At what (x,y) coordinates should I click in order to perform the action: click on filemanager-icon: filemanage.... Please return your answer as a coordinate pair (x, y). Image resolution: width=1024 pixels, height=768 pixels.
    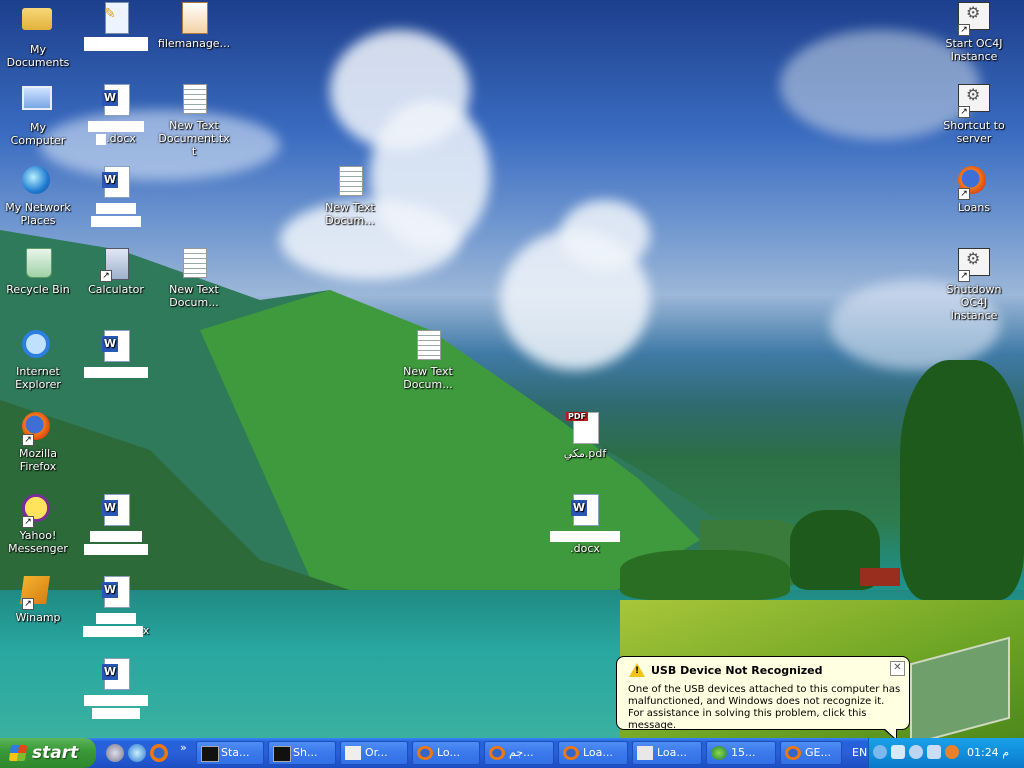
    Looking at the image, I should click on (194, 26).